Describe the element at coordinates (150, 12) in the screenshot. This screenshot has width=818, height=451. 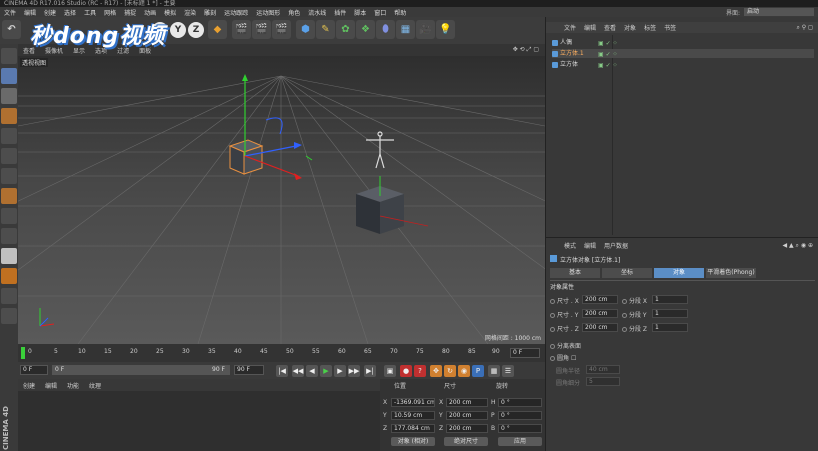
I see `menu-animate: 动画` at that location.